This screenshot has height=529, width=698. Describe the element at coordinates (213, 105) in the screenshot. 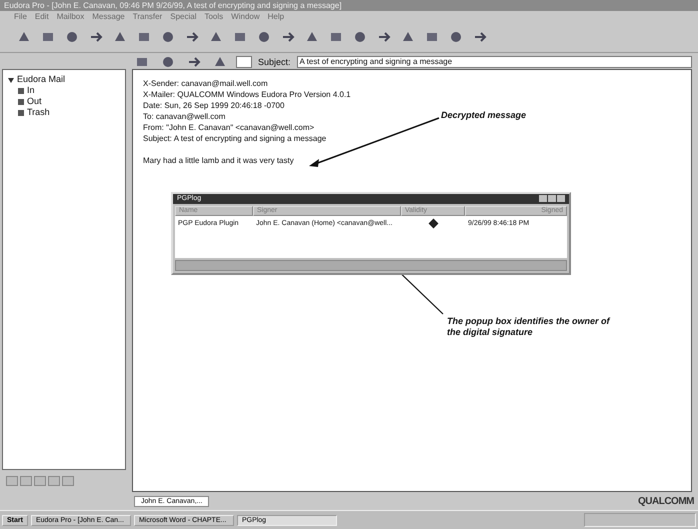

I see `header-line: Date: Sun, 26 Sep 1999 20:46:18 -0700` at that location.